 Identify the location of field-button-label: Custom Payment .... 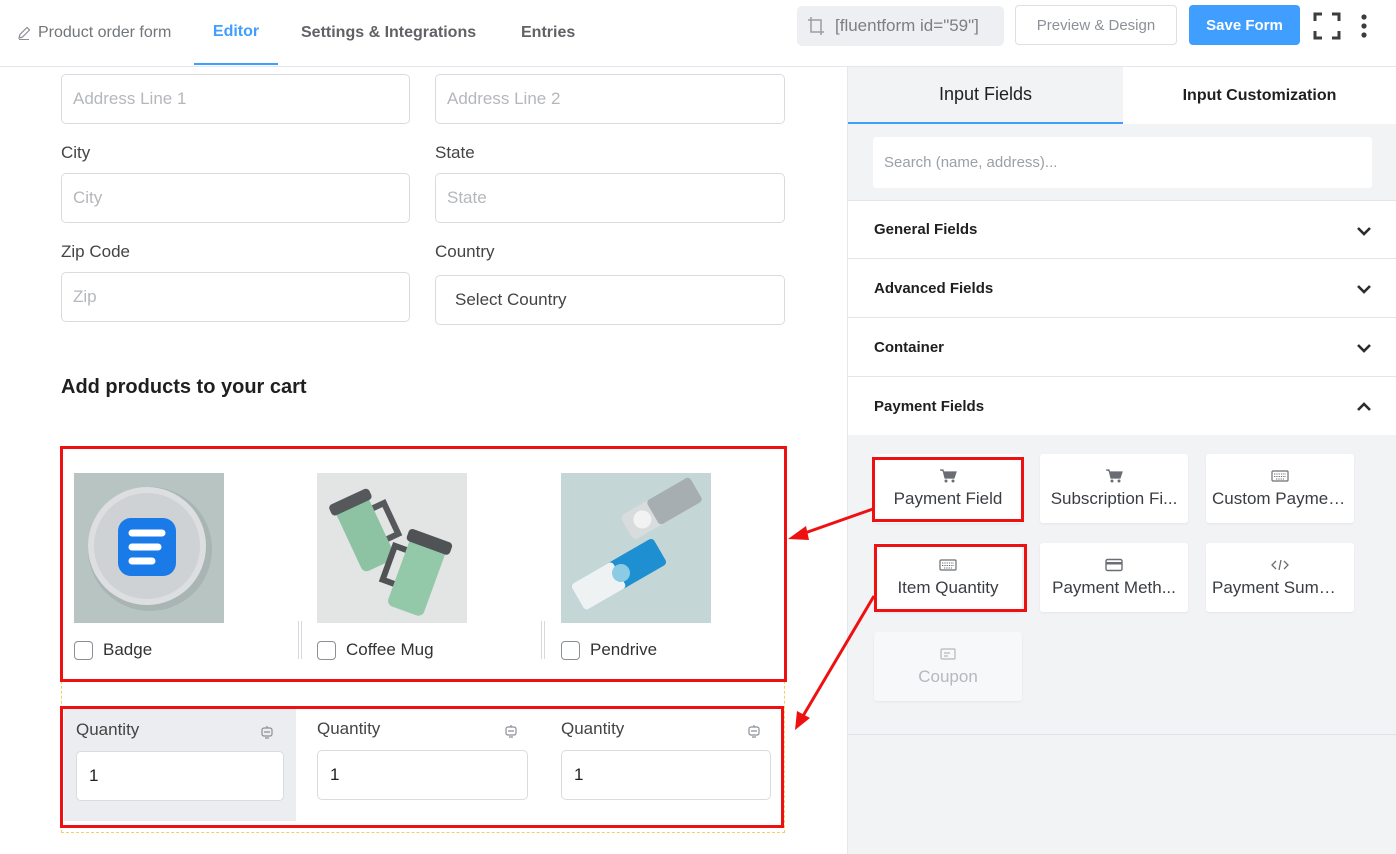
(1280, 498).